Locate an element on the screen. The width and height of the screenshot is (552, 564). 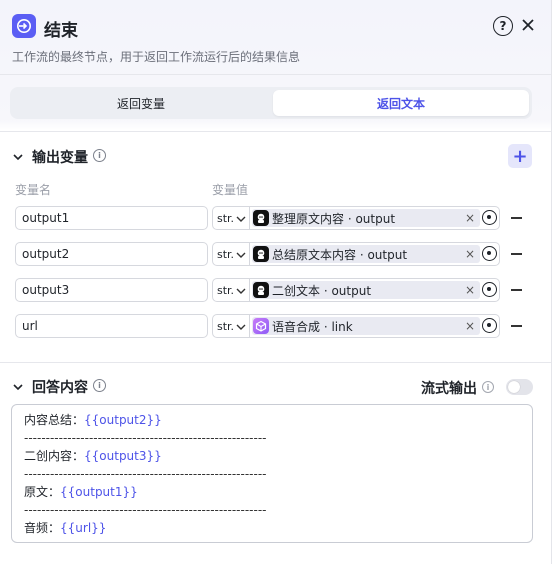
answer-variable: {{output3}} is located at coordinates (123, 456).